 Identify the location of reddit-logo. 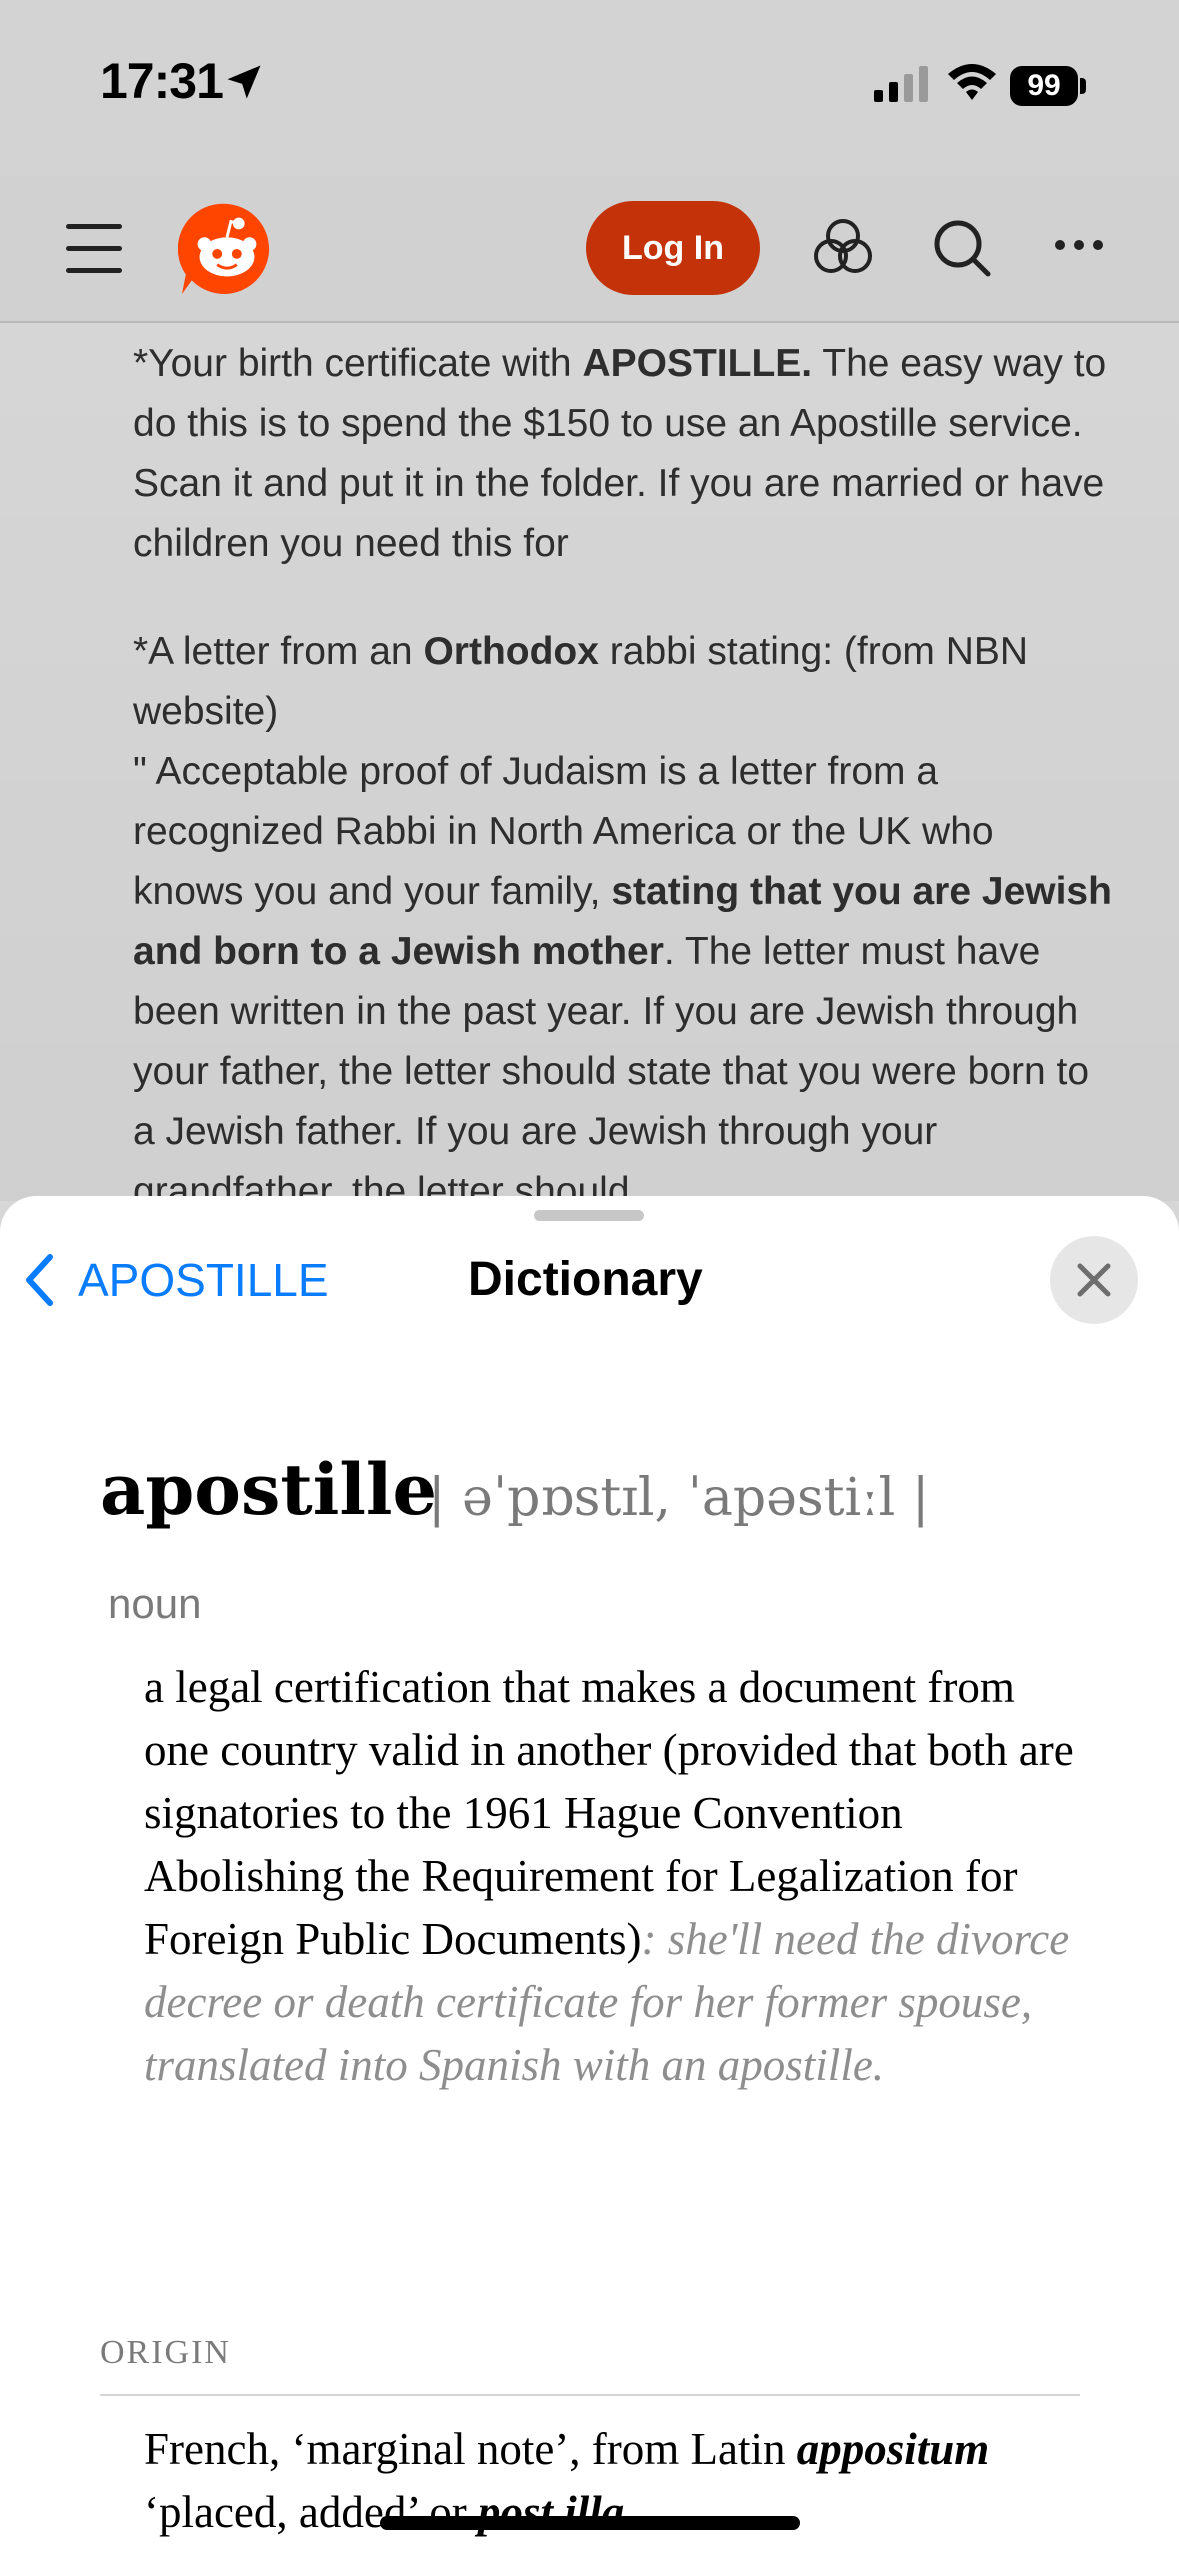
(227, 249).